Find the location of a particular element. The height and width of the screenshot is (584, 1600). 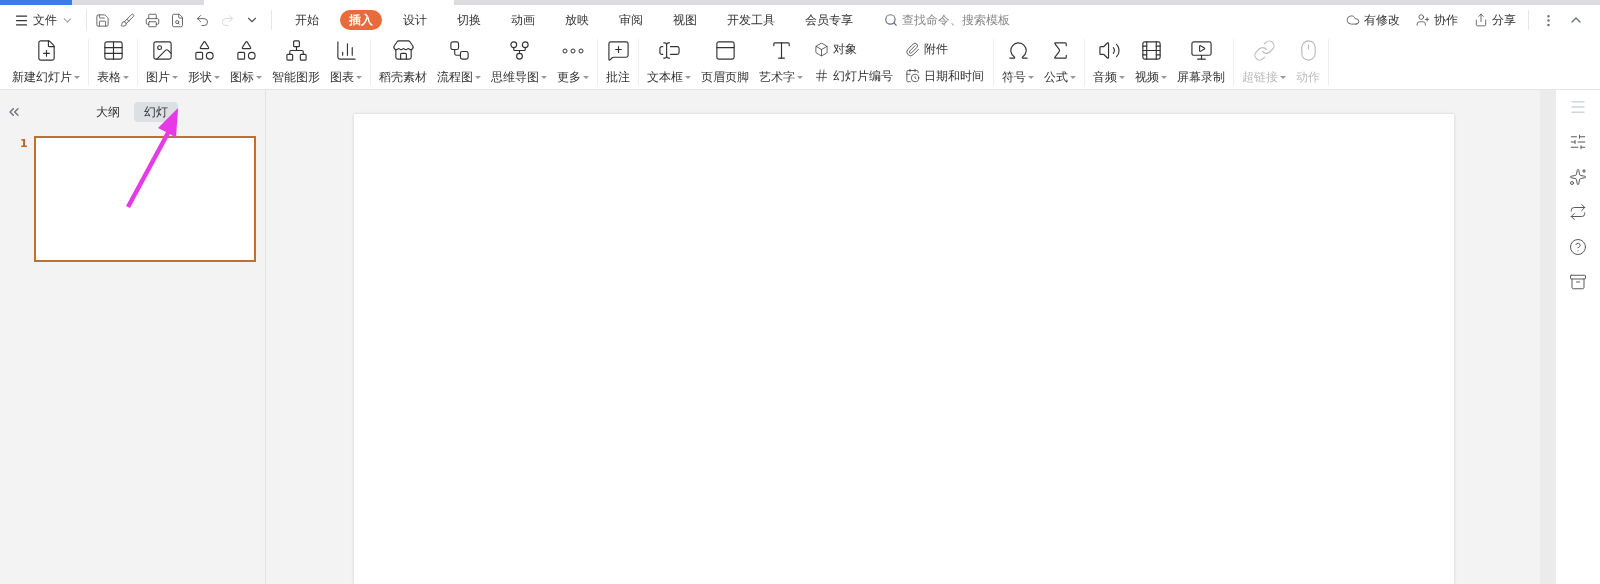

ribbon-button: 页眉页脚 is located at coordinates (725, 62).